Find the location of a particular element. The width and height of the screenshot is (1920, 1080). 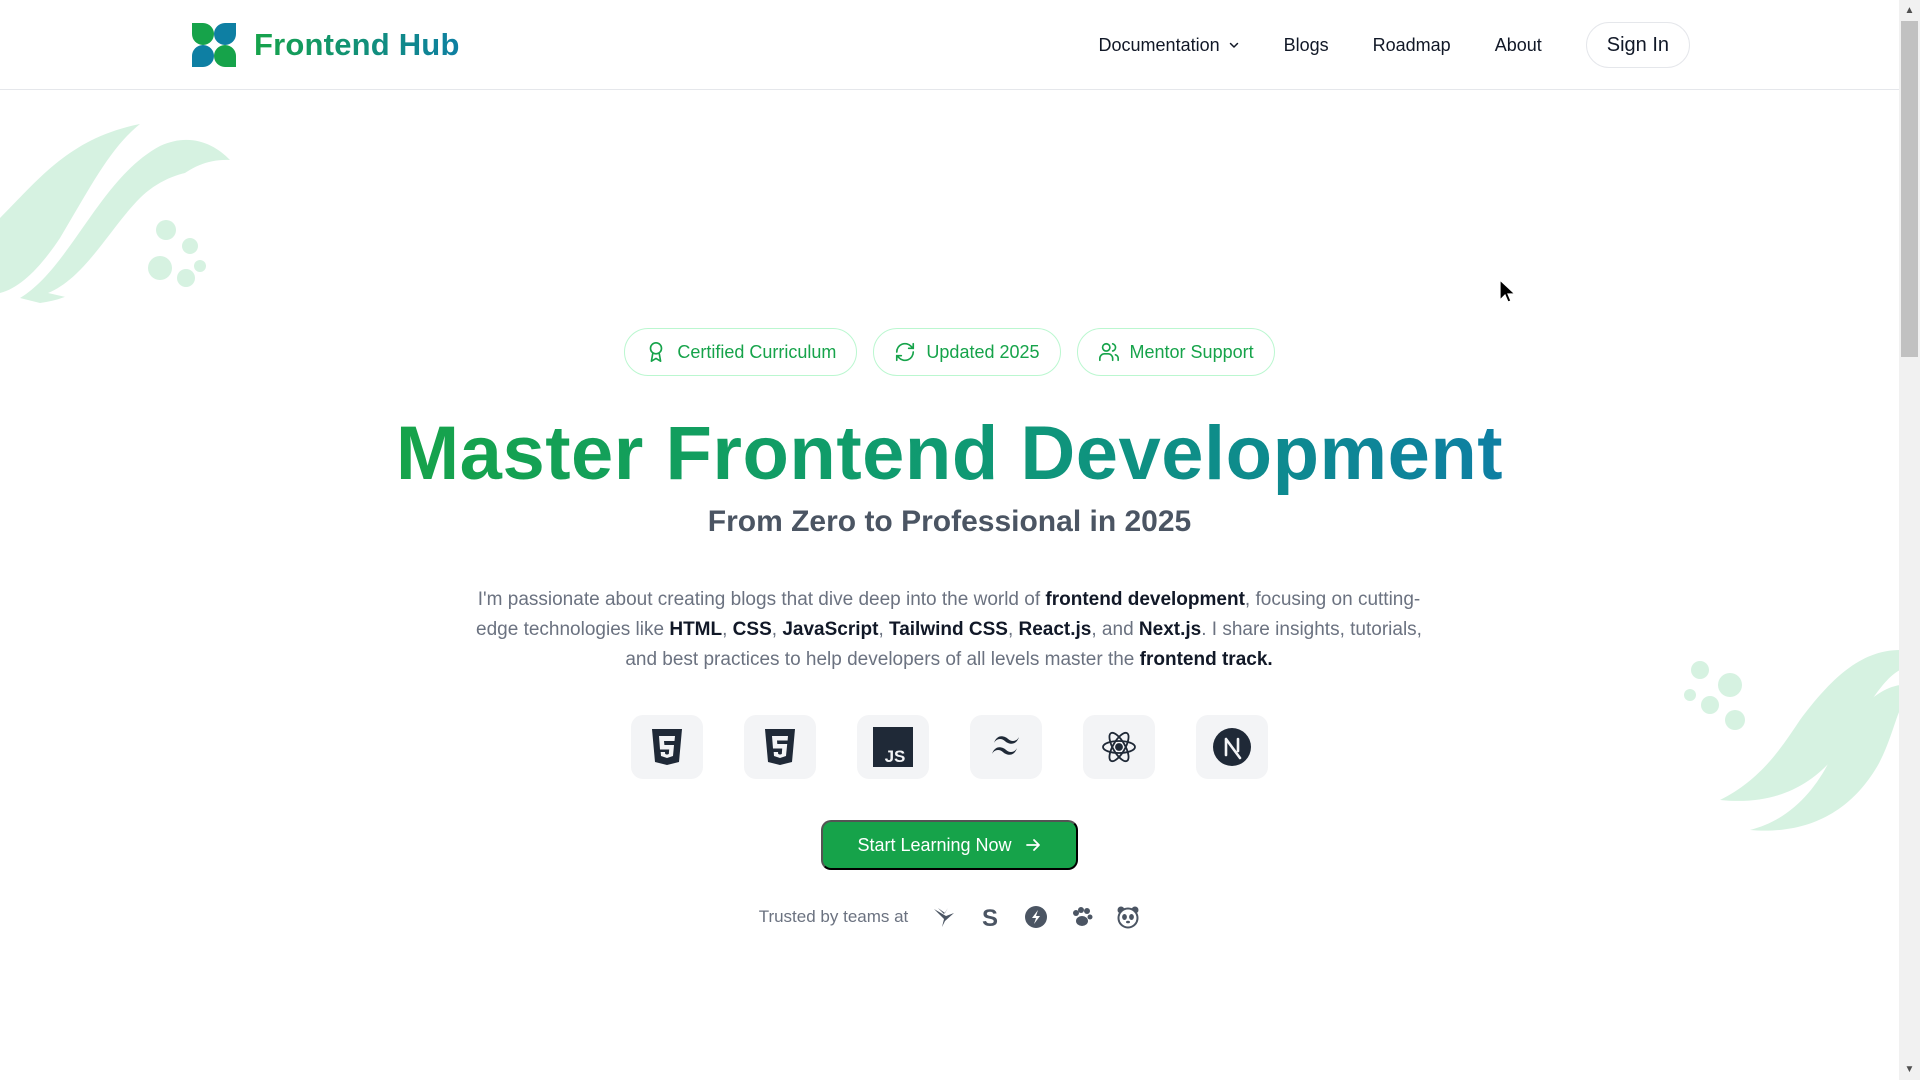

s-logo-icon: S is located at coordinates (990, 917).